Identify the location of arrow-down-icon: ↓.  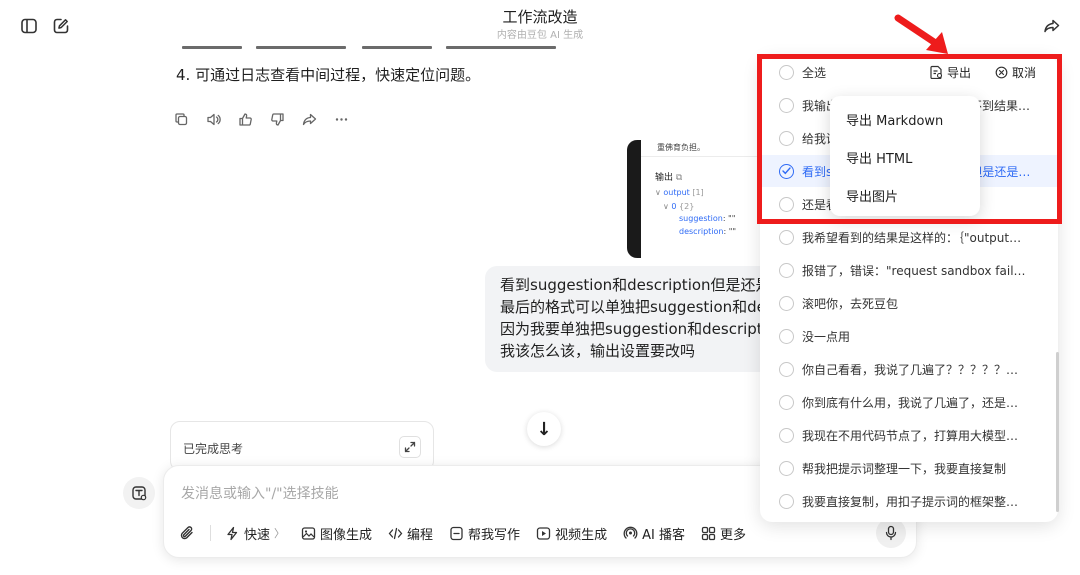
(544, 429).